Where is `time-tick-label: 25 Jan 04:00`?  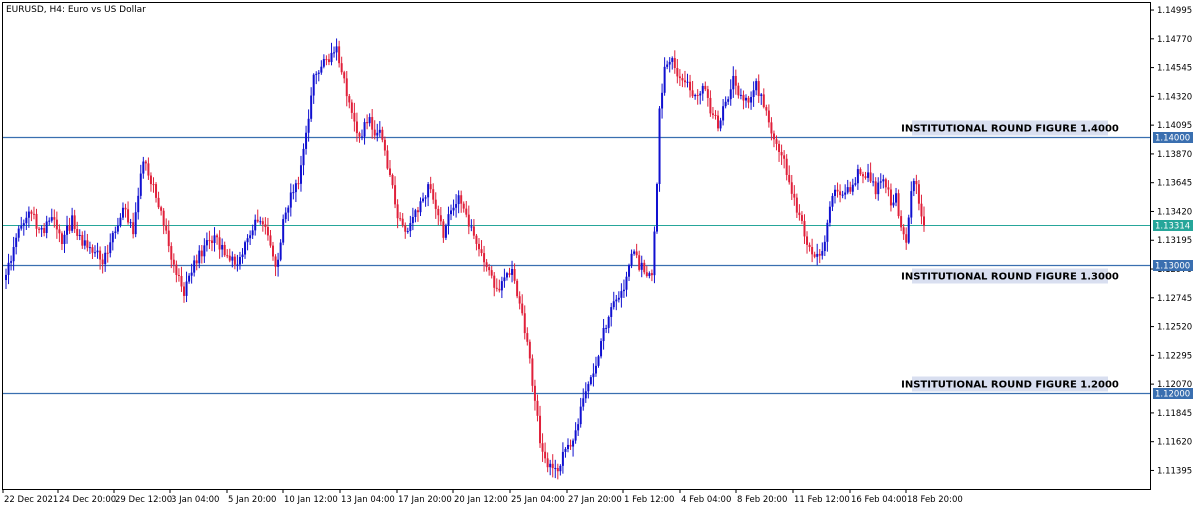 time-tick-label: 25 Jan 04:00 is located at coordinates (538, 500).